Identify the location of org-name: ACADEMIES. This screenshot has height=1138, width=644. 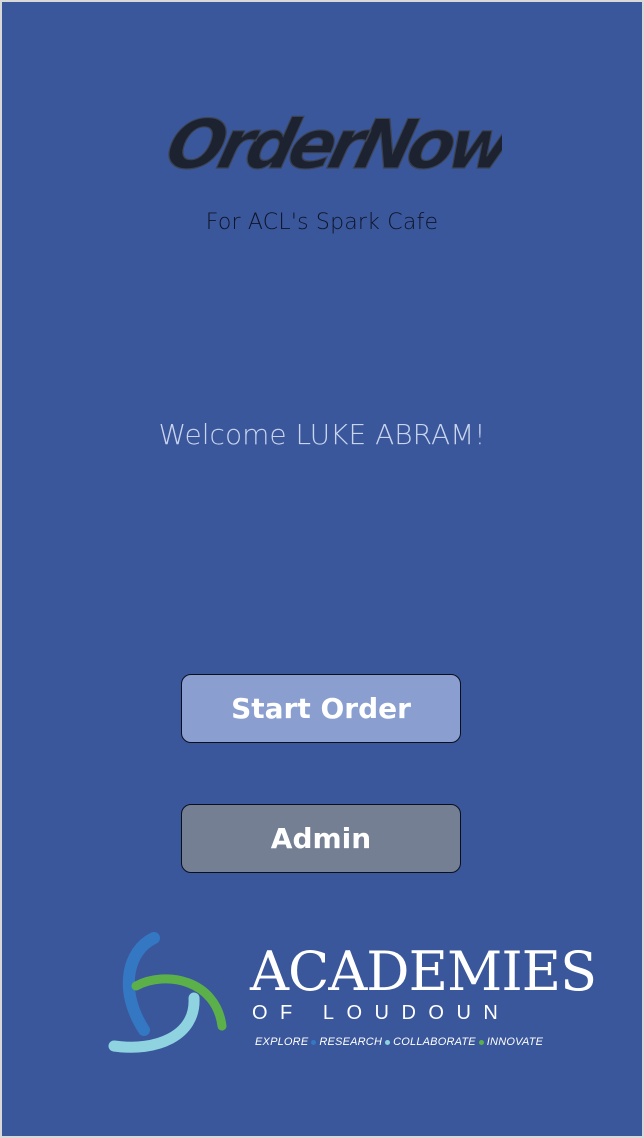
(423, 971).